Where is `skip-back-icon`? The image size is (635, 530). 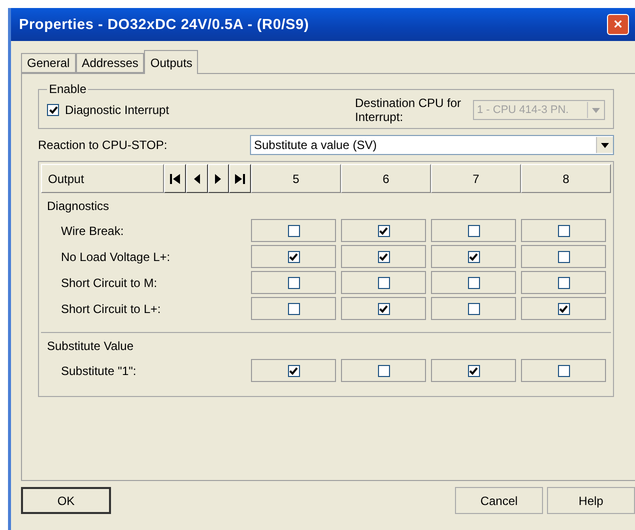 skip-back-icon is located at coordinates (175, 178).